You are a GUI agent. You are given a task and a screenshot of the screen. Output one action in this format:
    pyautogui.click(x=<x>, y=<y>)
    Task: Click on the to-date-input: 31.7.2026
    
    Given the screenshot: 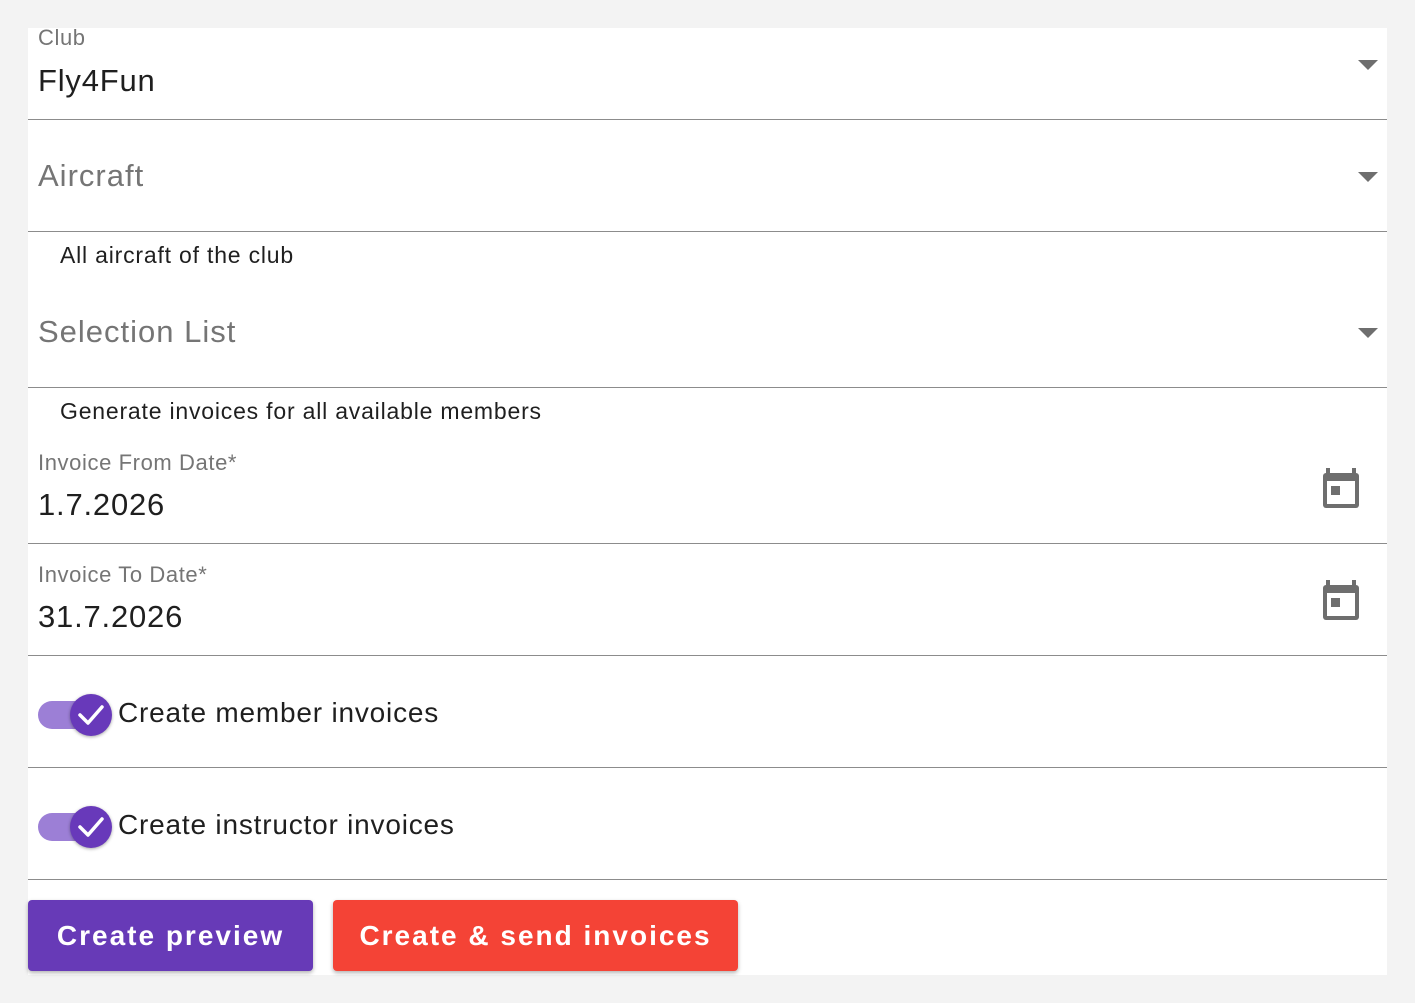 What is the action you would take?
    pyautogui.click(x=110, y=617)
    